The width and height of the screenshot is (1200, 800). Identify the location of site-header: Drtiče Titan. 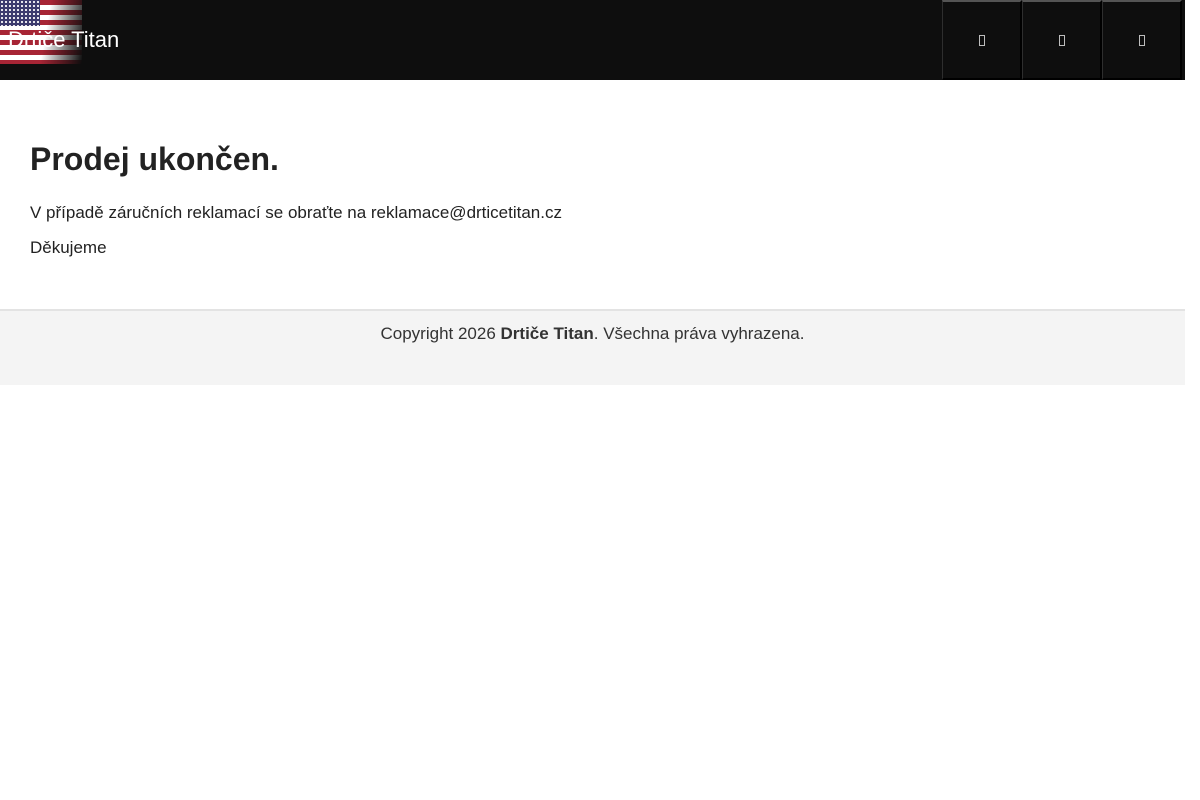
(592, 40).